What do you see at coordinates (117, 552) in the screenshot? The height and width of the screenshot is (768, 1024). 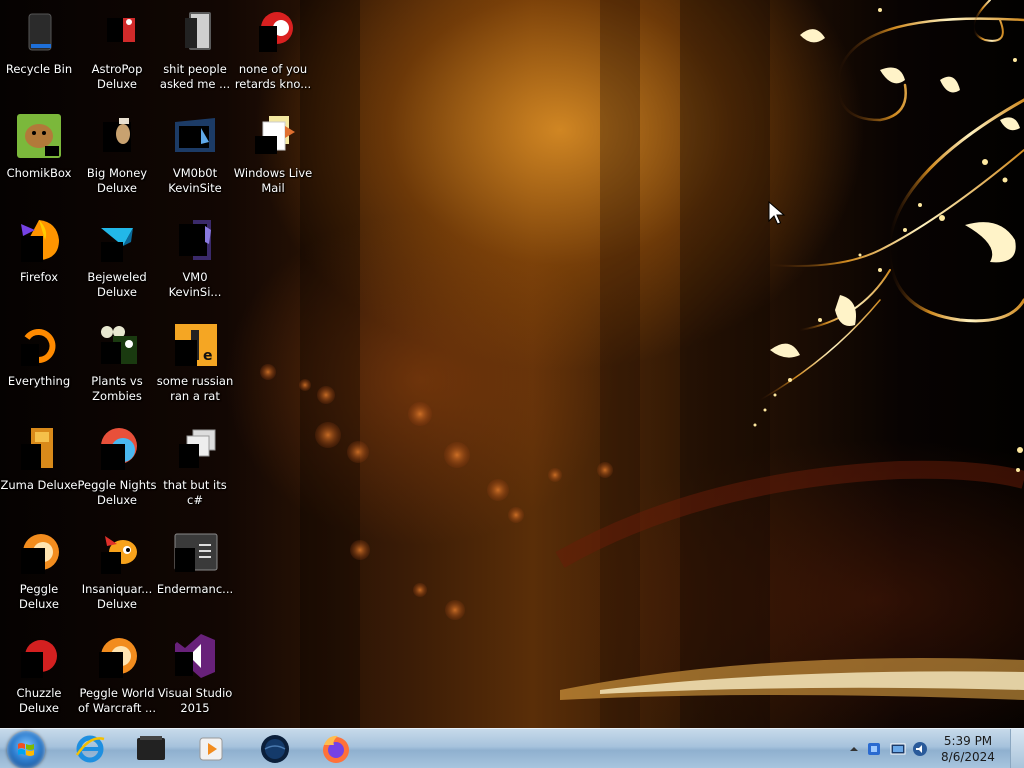 I see `insaniquarium-fish-icon` at bounding box center [117, 552].